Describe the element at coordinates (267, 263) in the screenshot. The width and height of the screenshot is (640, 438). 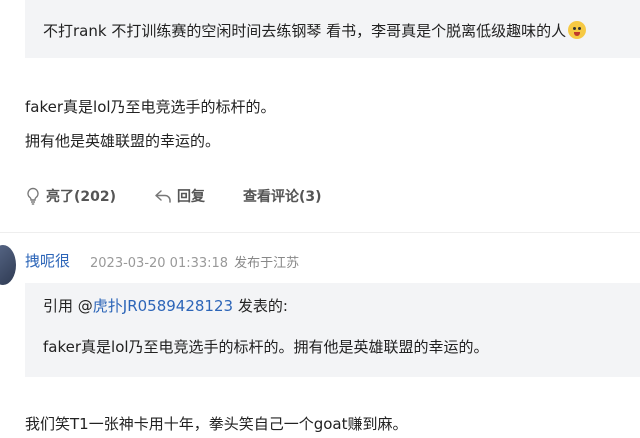
I see `reply-location: 发布于江苏` at that location.